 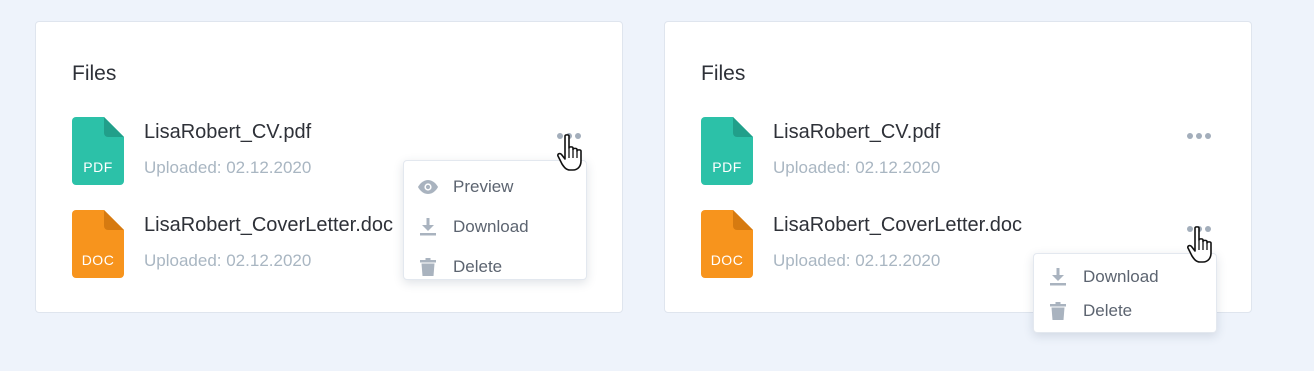 What do you see at coordinates (483, 186) in the screenshot?
I see `menu-item-label: Preview` at bounding box center [483, 186].